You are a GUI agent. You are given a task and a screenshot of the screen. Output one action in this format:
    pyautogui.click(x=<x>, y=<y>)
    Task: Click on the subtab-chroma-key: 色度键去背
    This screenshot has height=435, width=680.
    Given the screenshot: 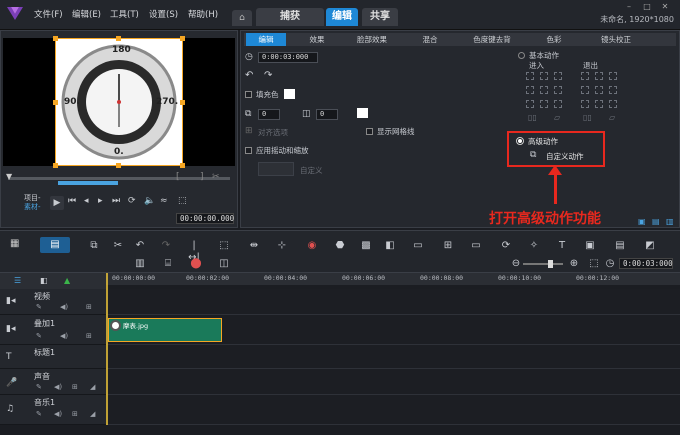 What is the action you would take?
    pyautogui.click(x=492, y=39)
    